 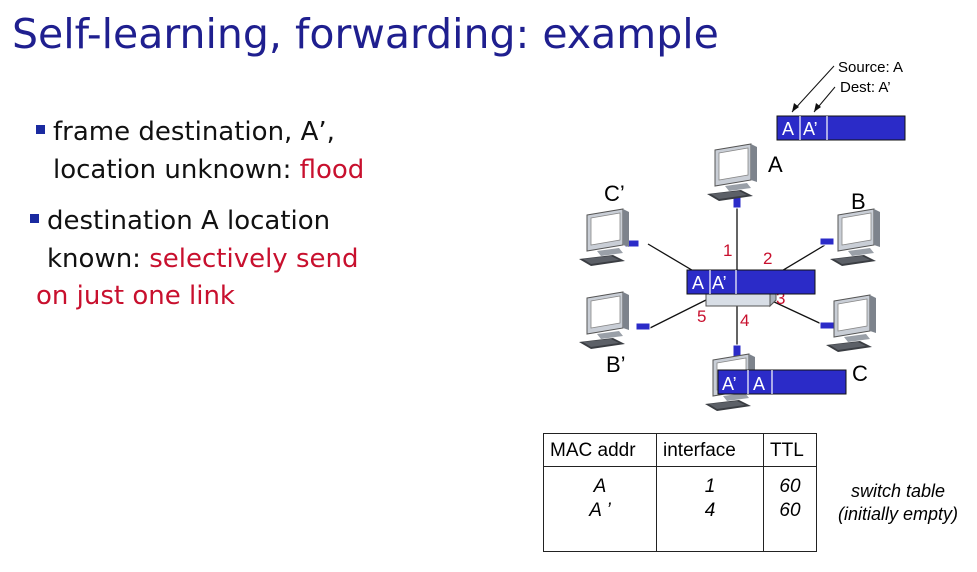 I want to click on annotation-source: Source: A, so click(x=870, y=67).